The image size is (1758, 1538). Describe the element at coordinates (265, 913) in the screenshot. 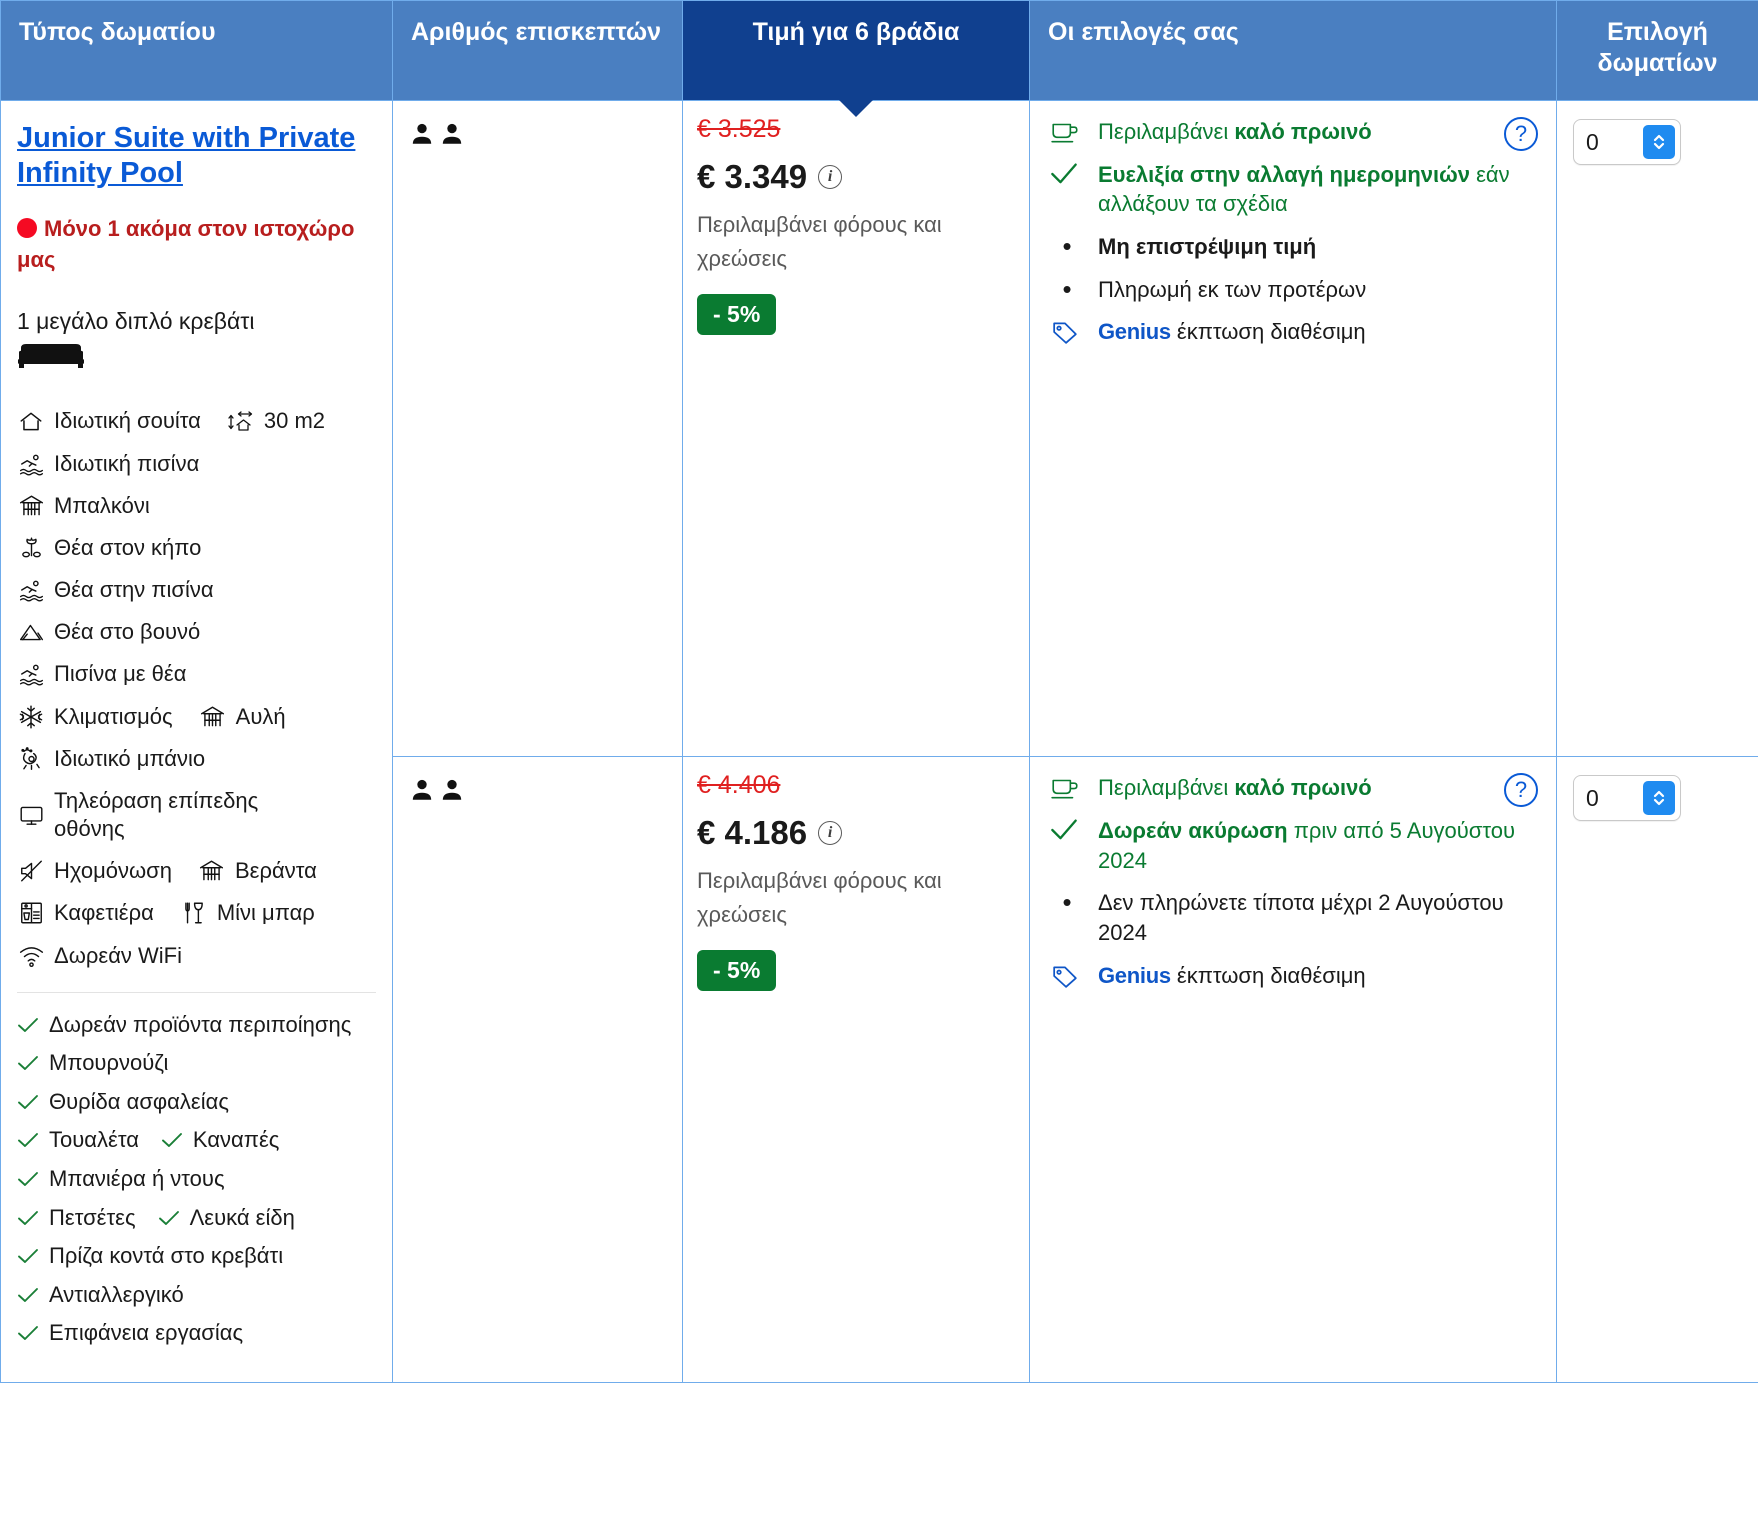

I see `facility-label: Μίνι μπαρ` at that location.